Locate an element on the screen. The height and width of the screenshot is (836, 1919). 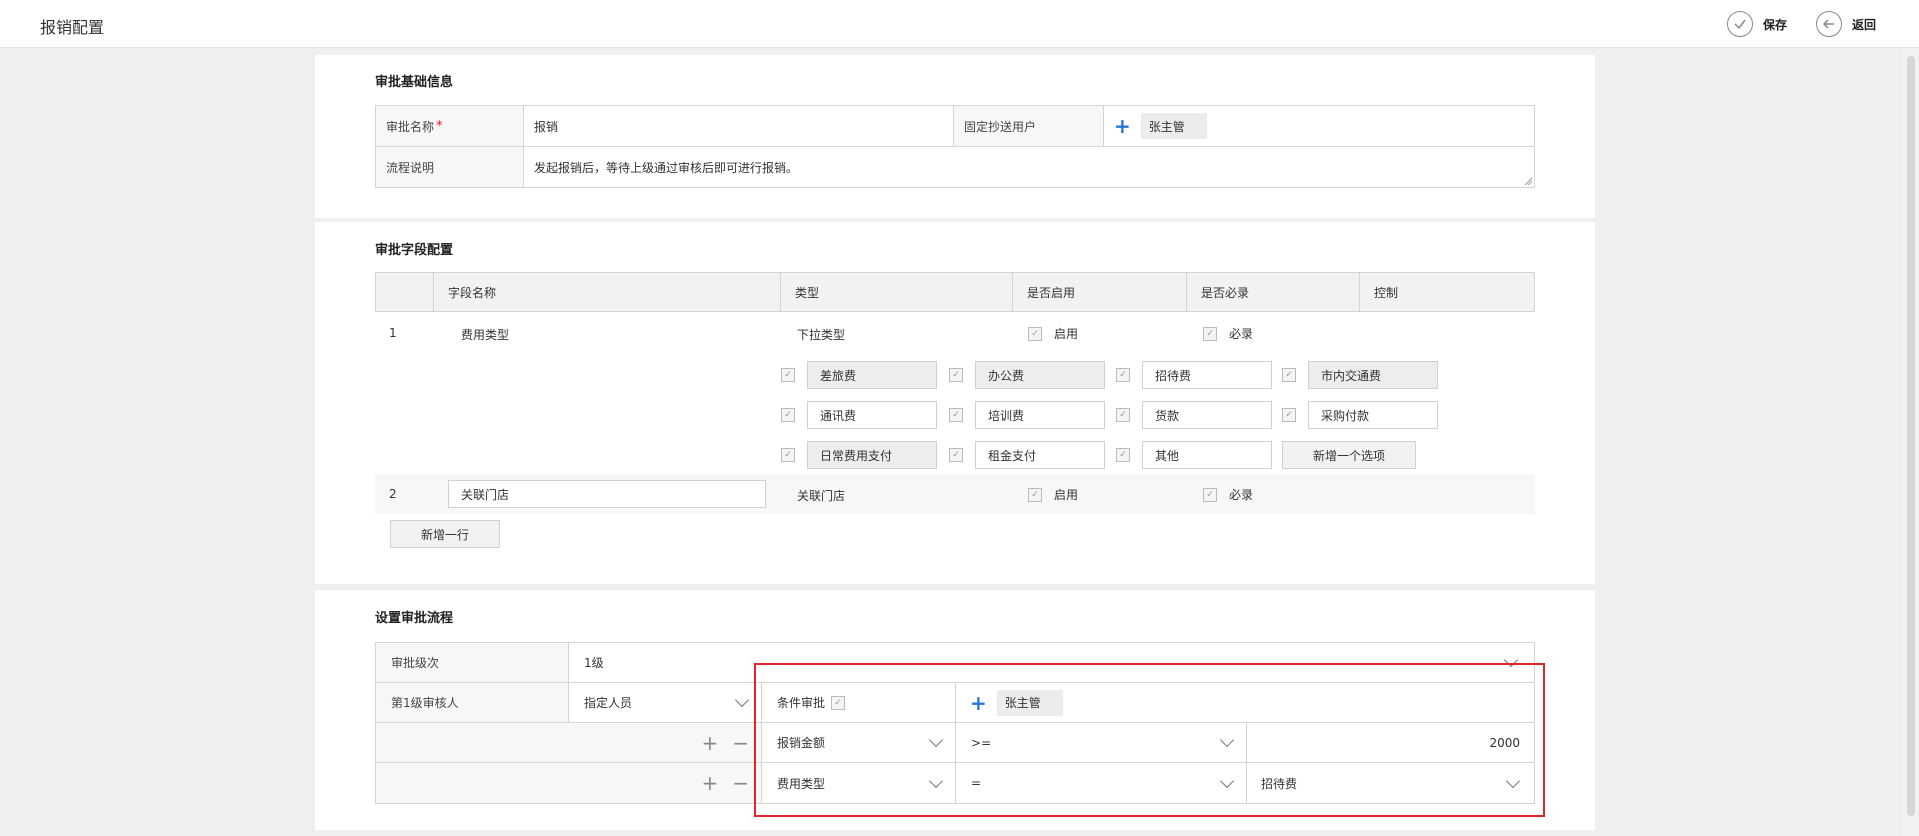
condition-field-select: 费用类型 is located at coordinates (859, 783).